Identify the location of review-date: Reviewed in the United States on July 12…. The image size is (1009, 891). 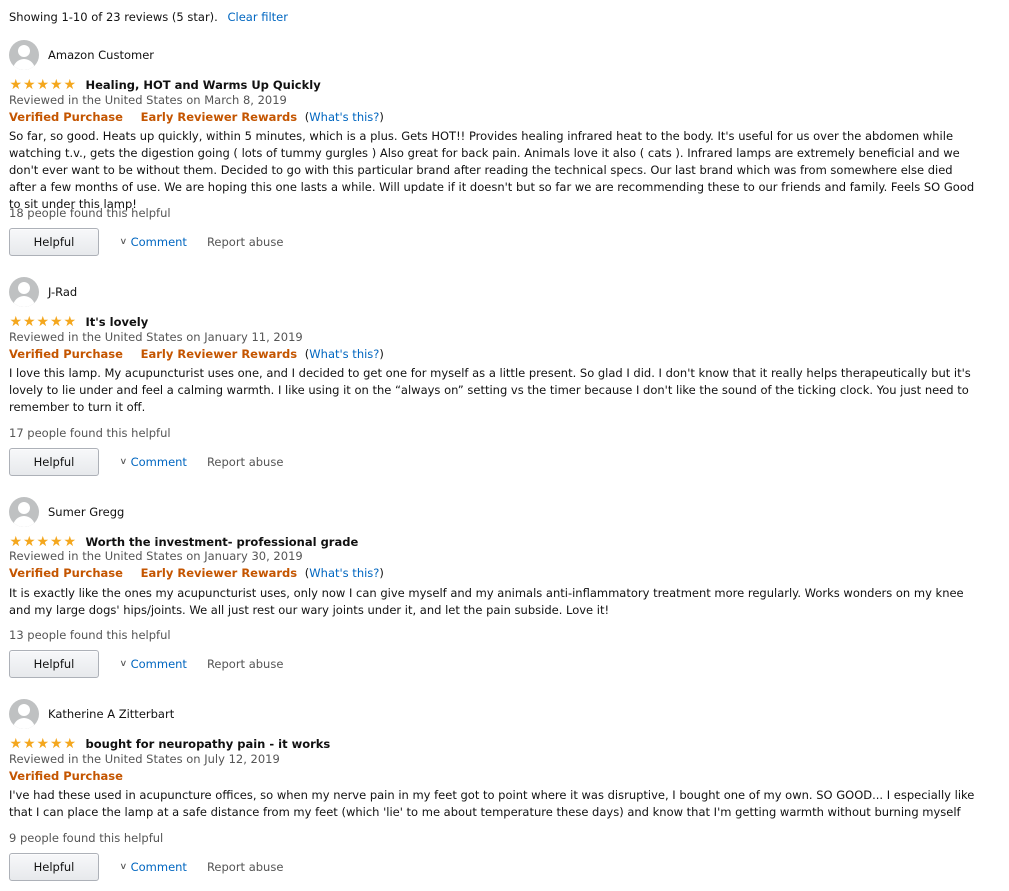
(144, 759).